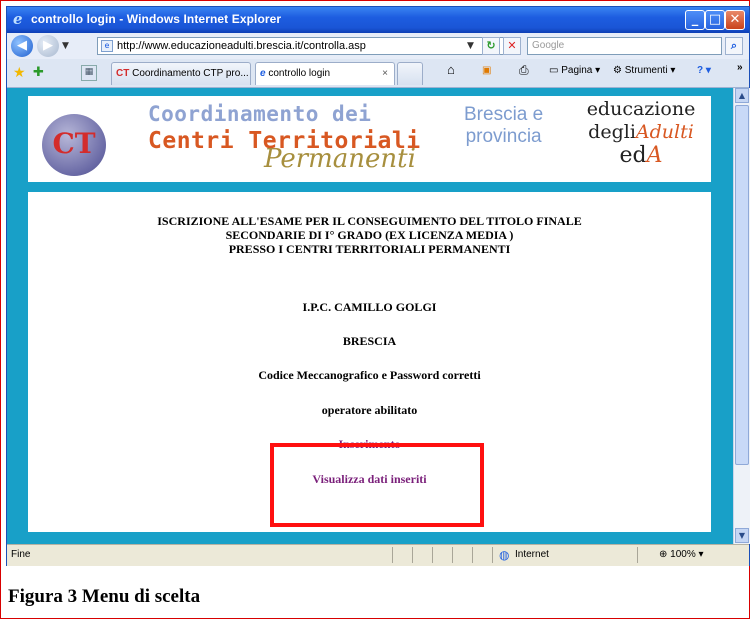  I want to click on banner-place1: Brescia e, so click(504, 114).